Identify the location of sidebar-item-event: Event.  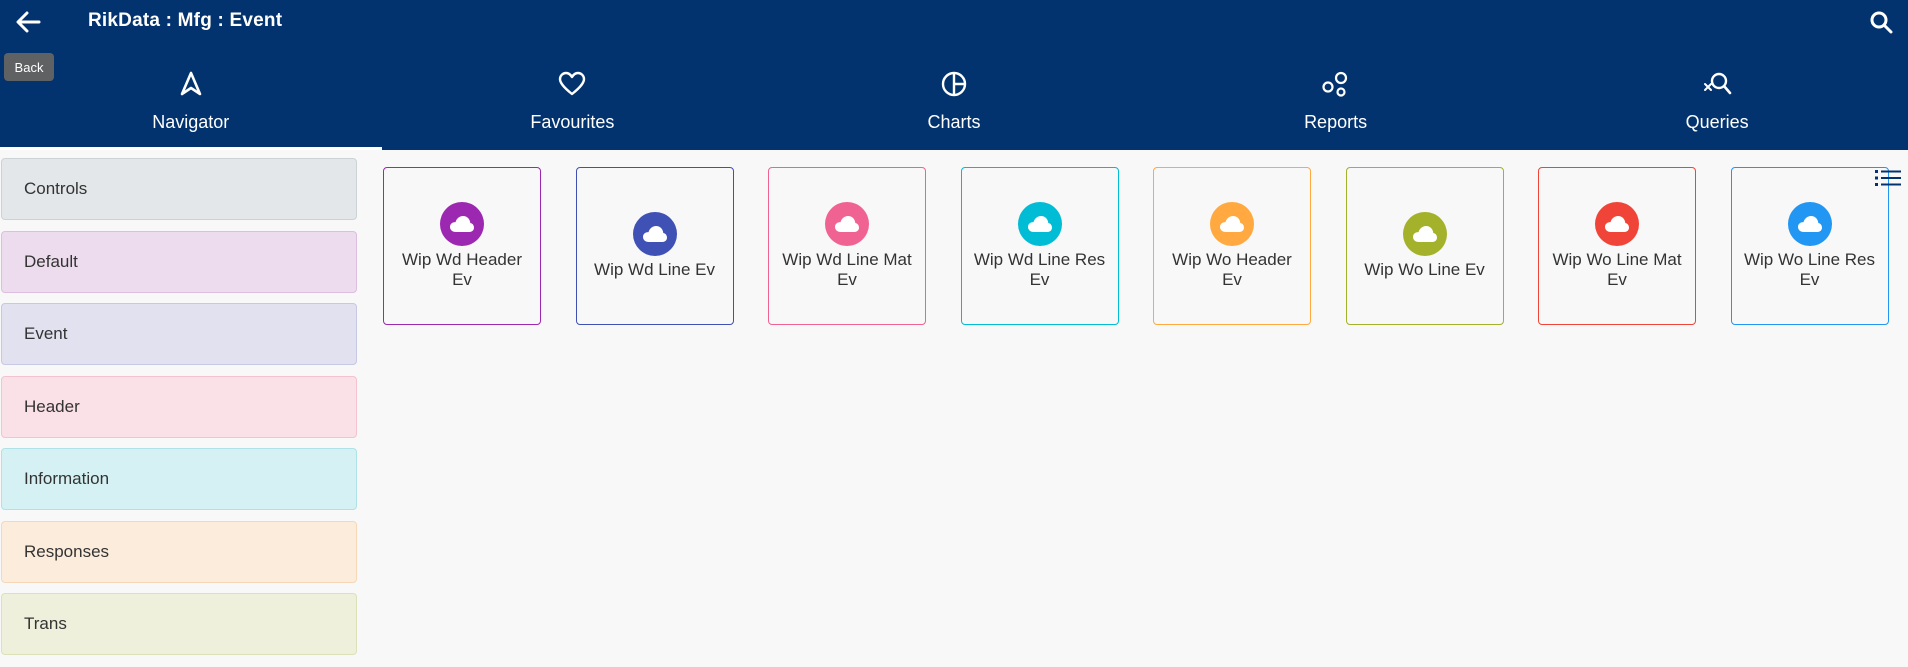
(179, 334).